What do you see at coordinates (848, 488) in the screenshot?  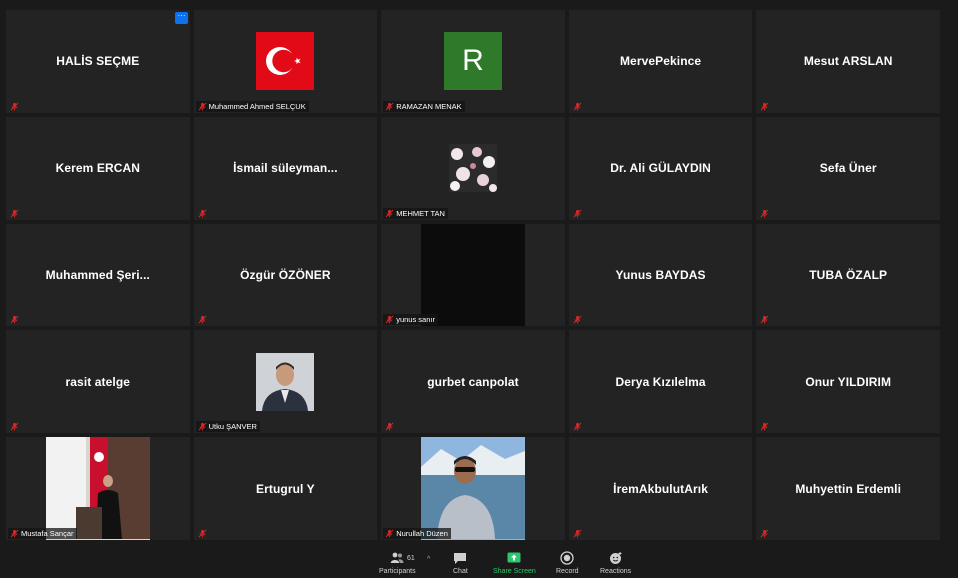 I see `participant-tile: Muhyettin Erdemli` at bounding box center [848, 488].